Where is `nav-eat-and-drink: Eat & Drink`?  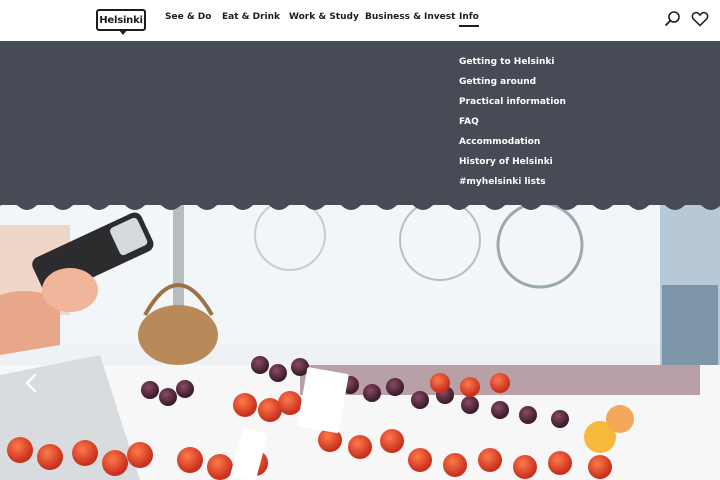 nav-eat-and-drink: Eat & Drink is located at coordinates (251, 17).